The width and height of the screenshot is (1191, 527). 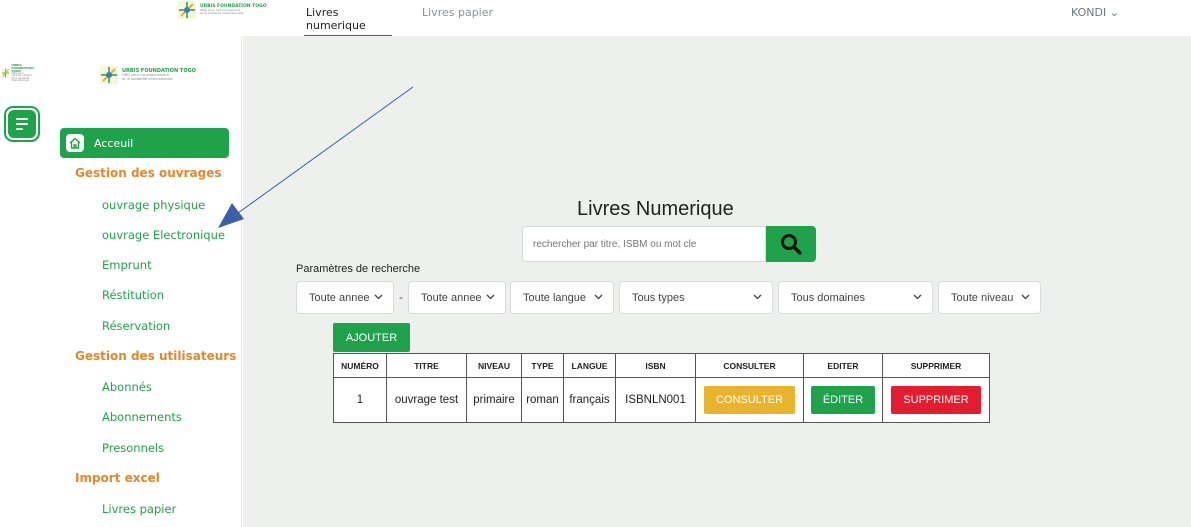 I want to click on sidebar-item-abonnements: Abonnements, so click(x=142, y=417).